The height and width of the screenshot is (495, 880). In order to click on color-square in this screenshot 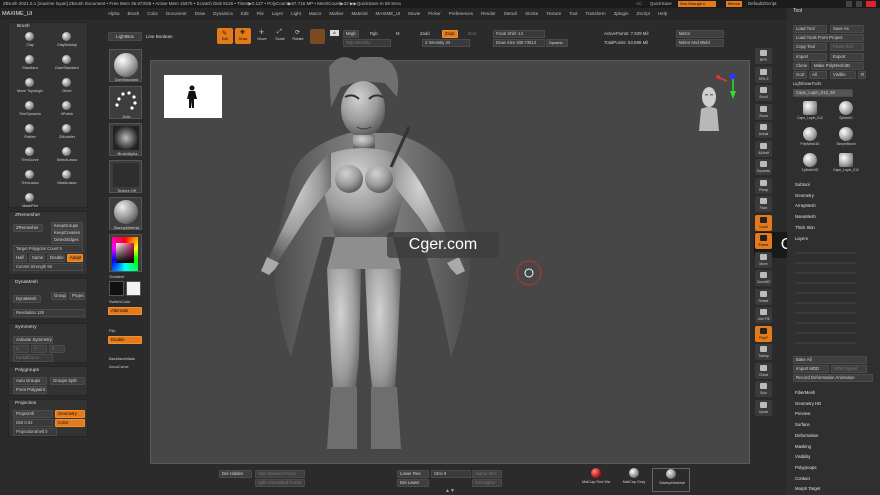, I will do `click(125, 253)`.